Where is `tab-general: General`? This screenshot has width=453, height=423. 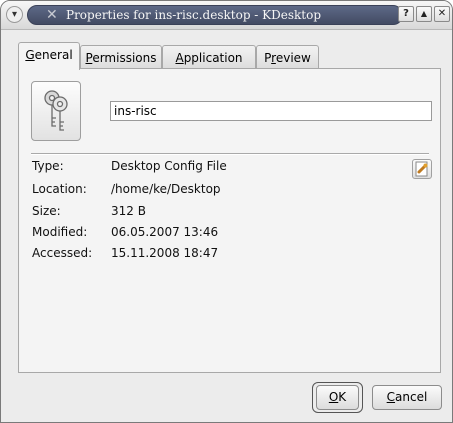 tab-general: General is located at coordinates (49, 56).